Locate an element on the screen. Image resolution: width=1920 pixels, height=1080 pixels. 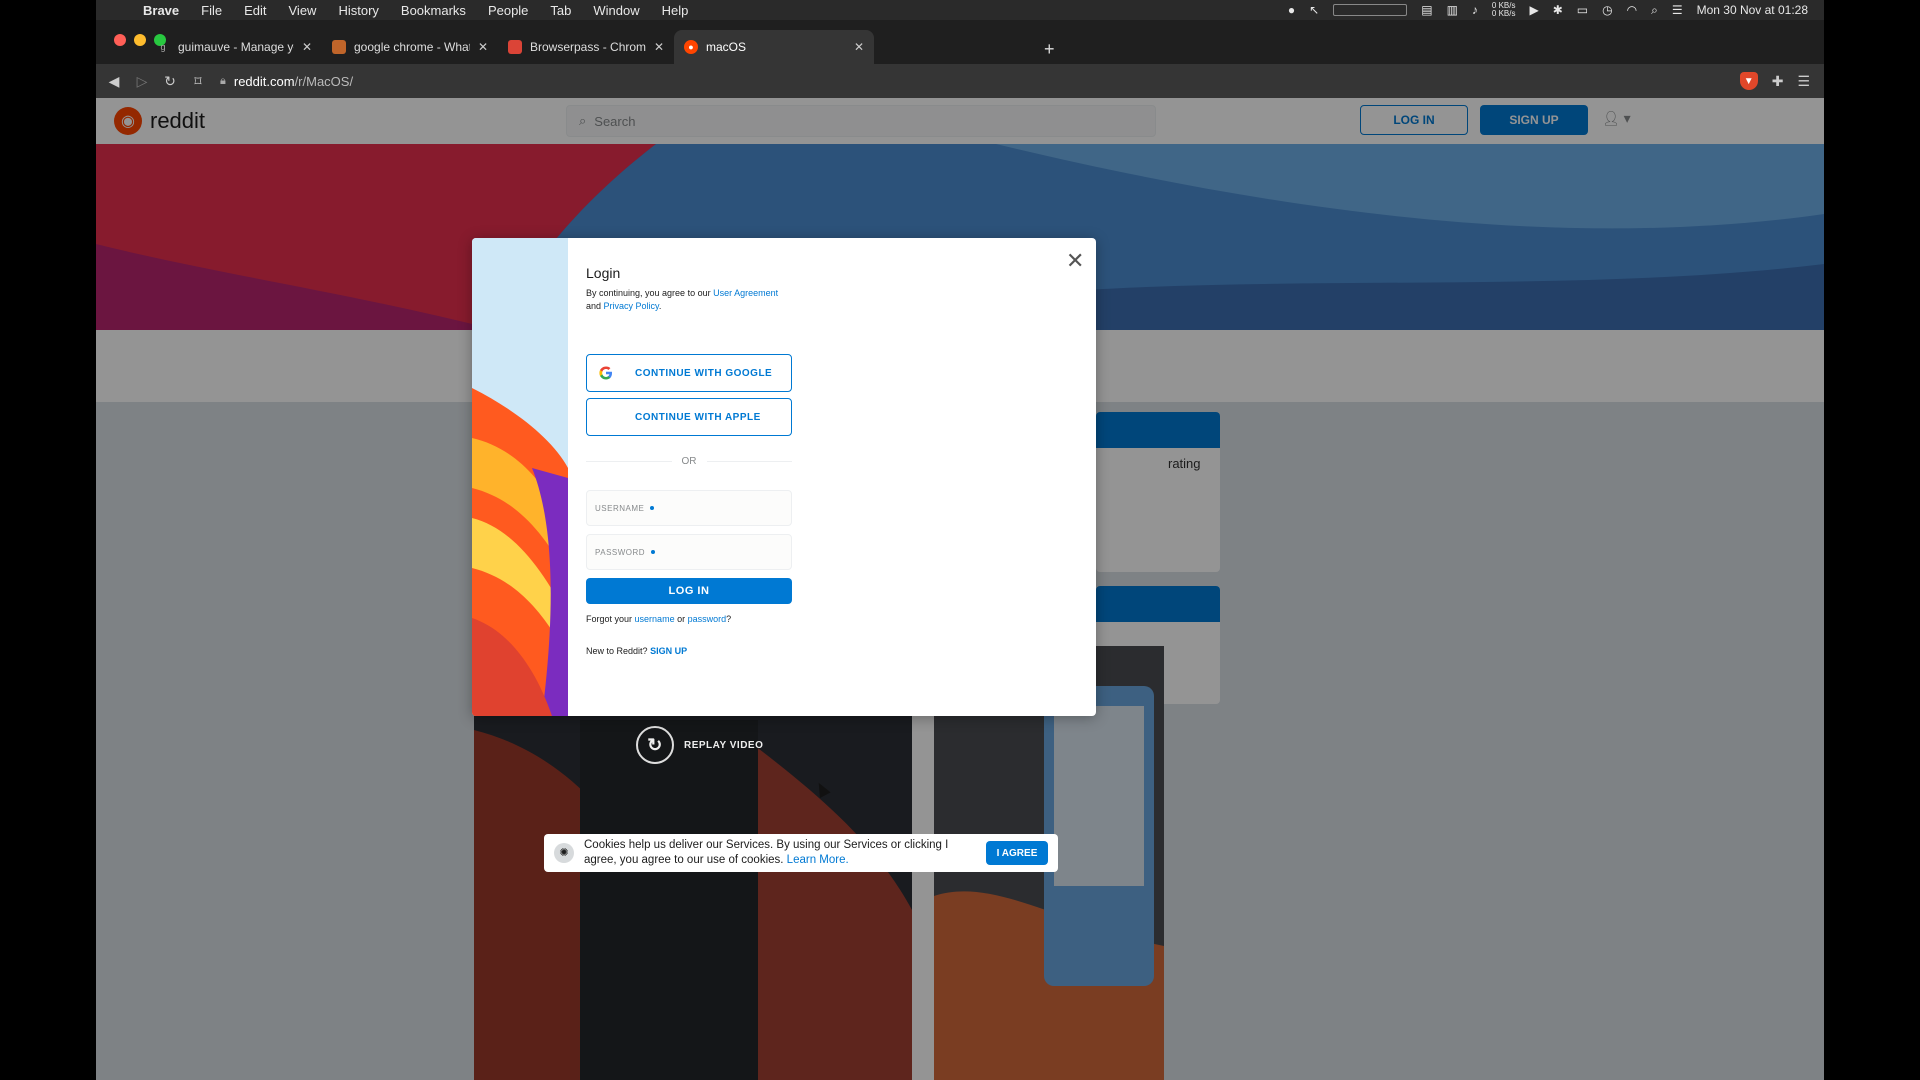
network-speed: 0 KB/s 0 KB/s is located at coordinates (1504, 10).